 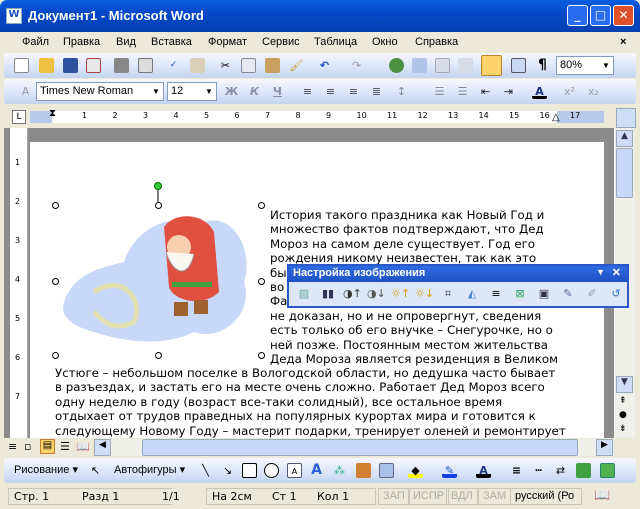 What do you see at coordinates (356, 65) in the screenshot?
I see `redo-icon: ↷` at bounding box center [356, 65].